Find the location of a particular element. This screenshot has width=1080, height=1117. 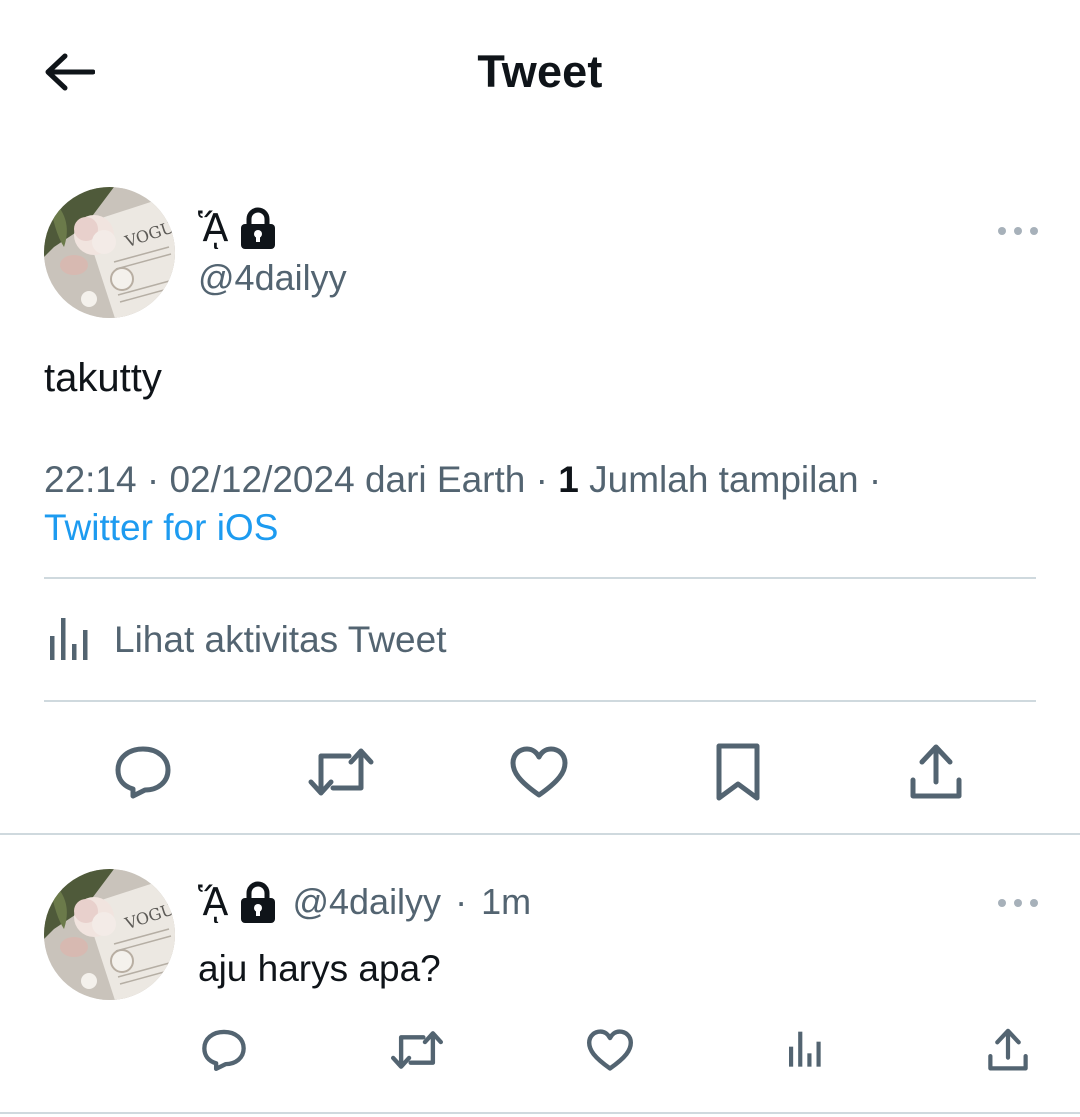

tweet-text: takutty is located at coordinates (103, 378).